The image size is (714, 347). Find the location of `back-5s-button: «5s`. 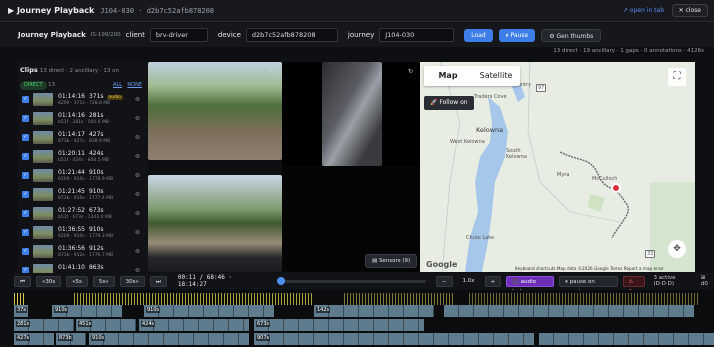

back-5s-button: «5s is located at coordinates (77, 281).